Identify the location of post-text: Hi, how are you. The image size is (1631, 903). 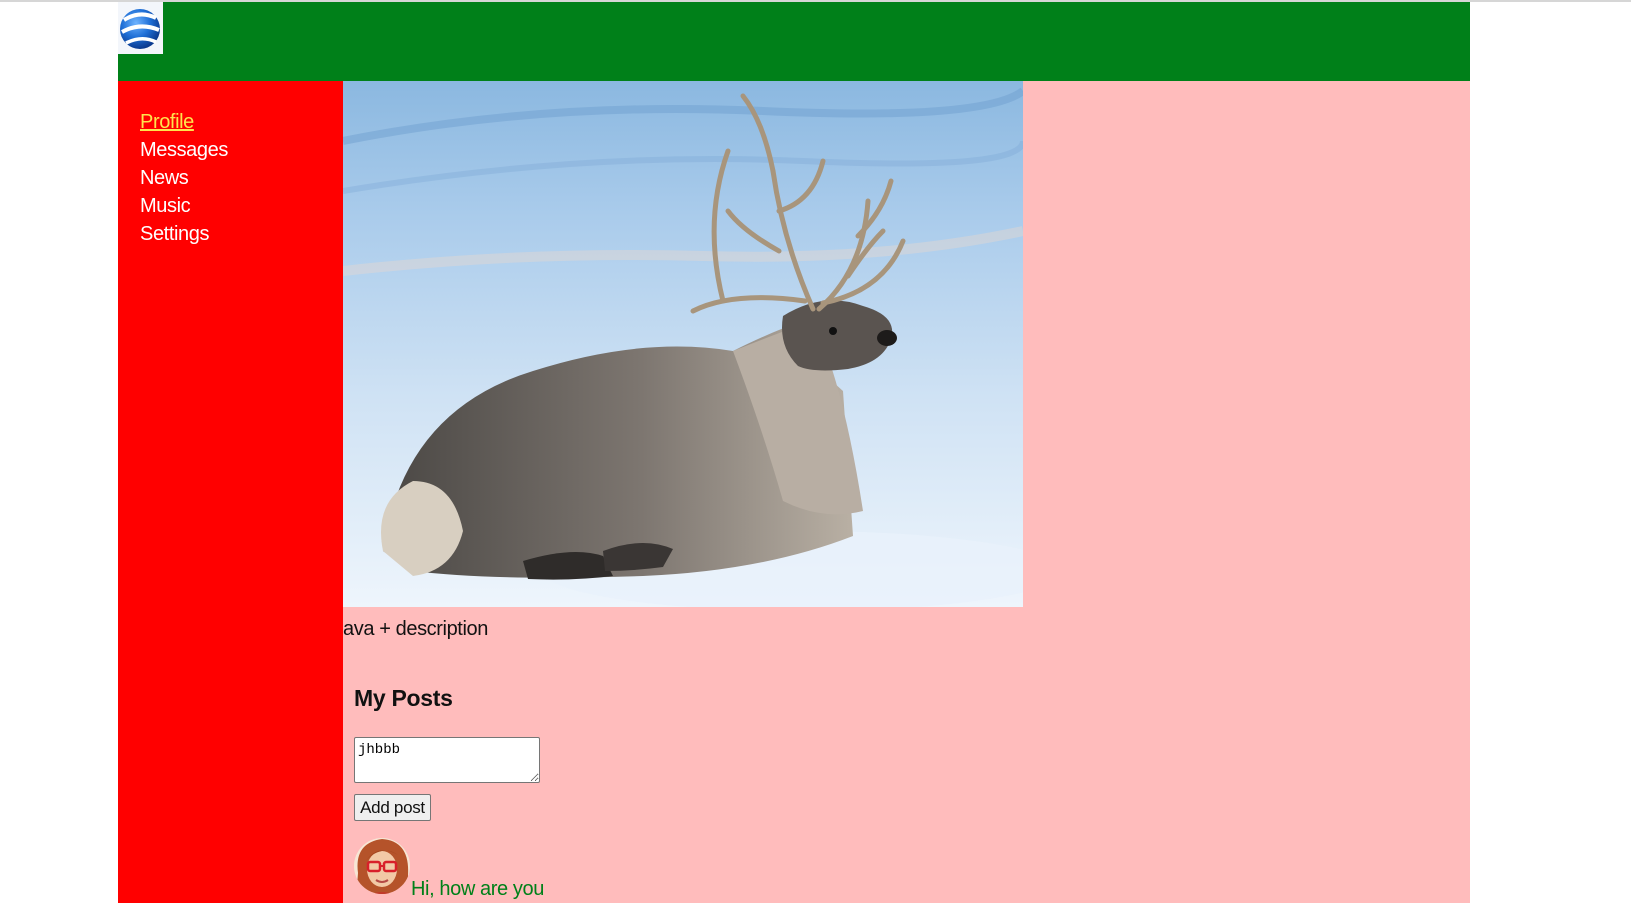
(477, 889).